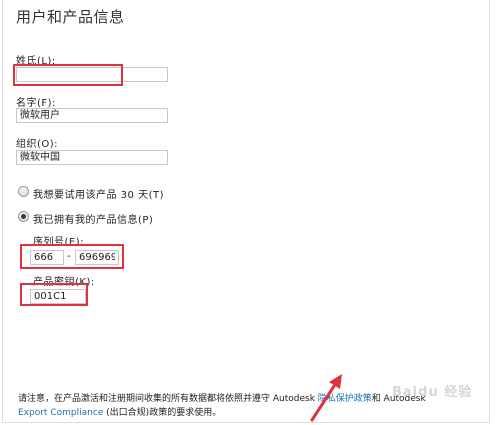  Describe the element at coordinates (97, 257) in the screenshot. I see `serial-number-input` at that location.